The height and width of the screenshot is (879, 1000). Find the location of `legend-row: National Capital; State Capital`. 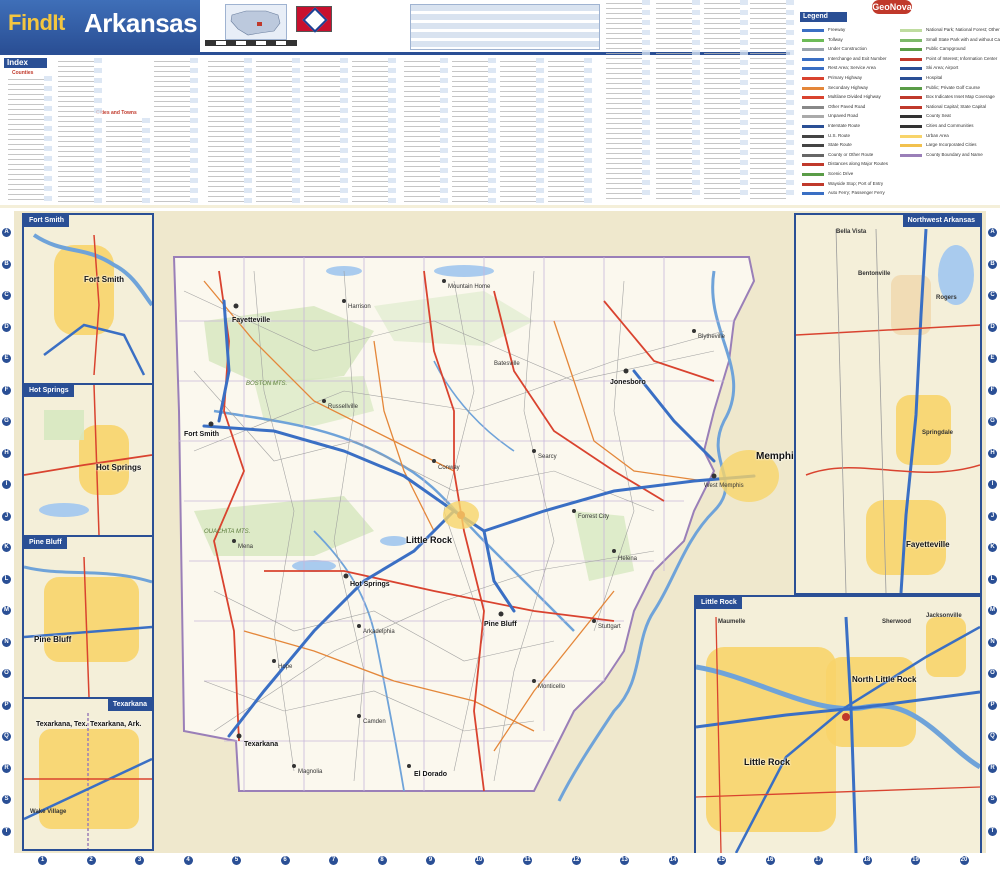

legend-row: National Capital; State Capital is located at coordinates (946, 107).